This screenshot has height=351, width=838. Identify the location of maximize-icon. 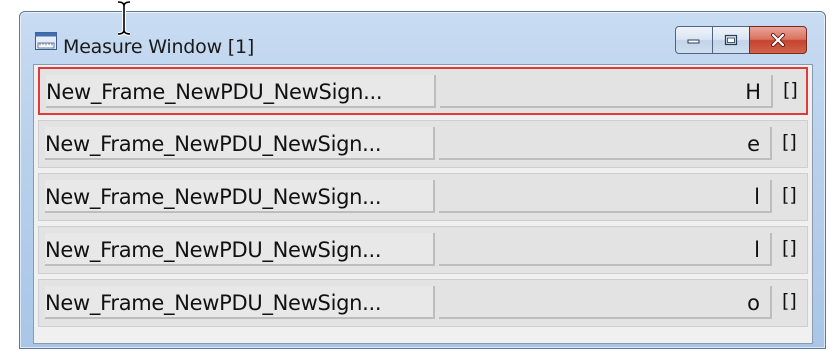
(731, 40).